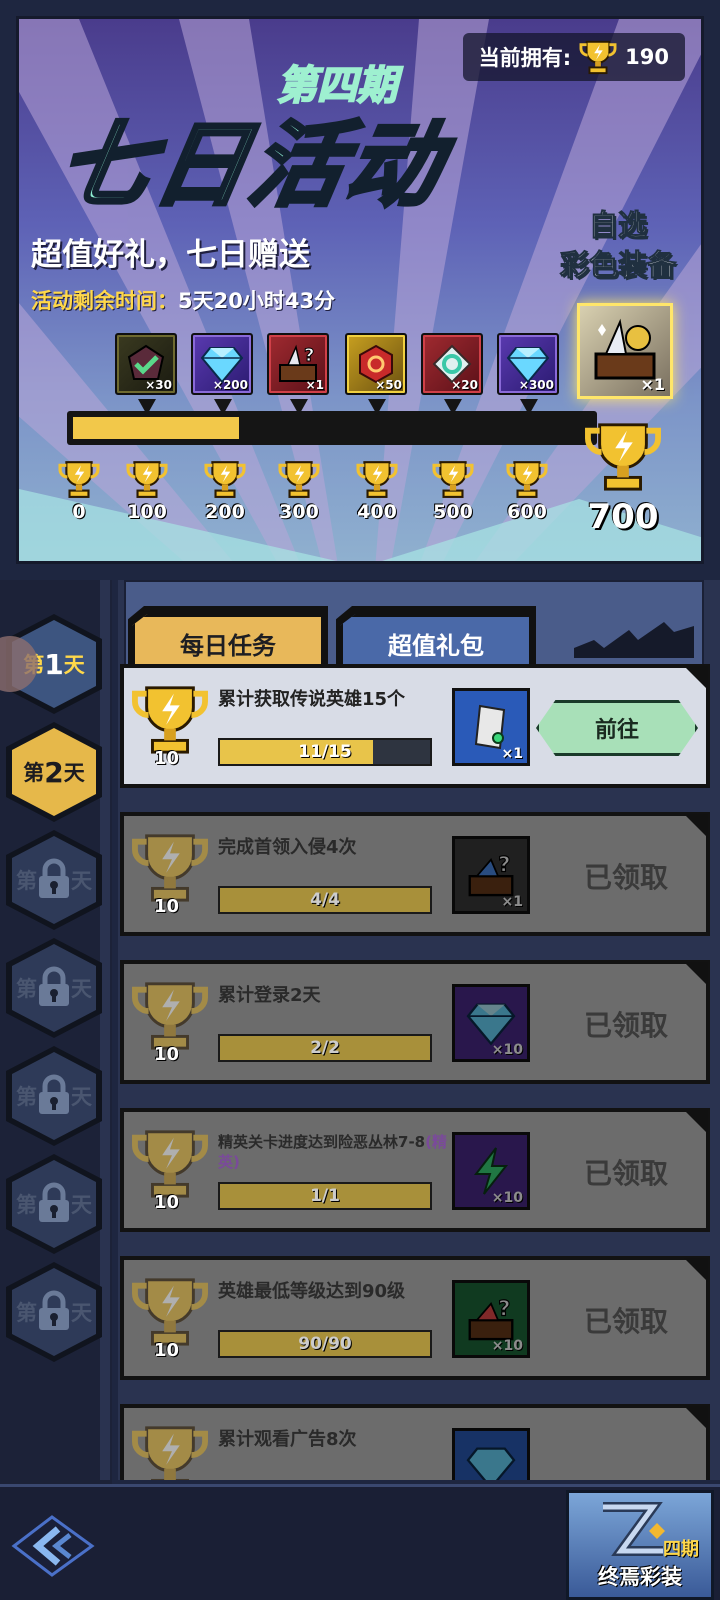 The height and width of the screenshot is (1600, 720). I want to click on milestone-label: 200, so click(225, 512).